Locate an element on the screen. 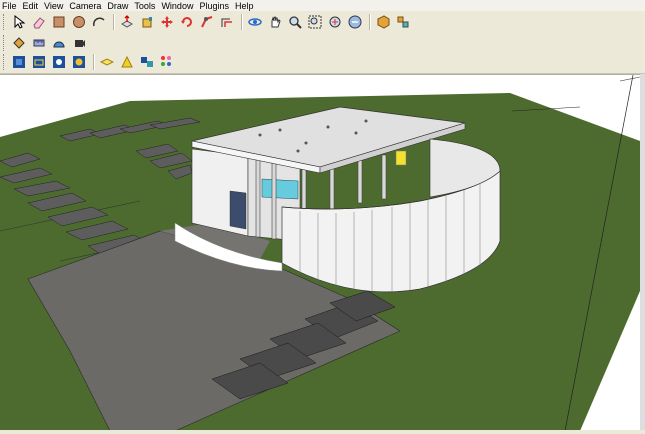 This screenshot has height=434, width=645. vertical-scrollbar is located at coordinates (642, 252).